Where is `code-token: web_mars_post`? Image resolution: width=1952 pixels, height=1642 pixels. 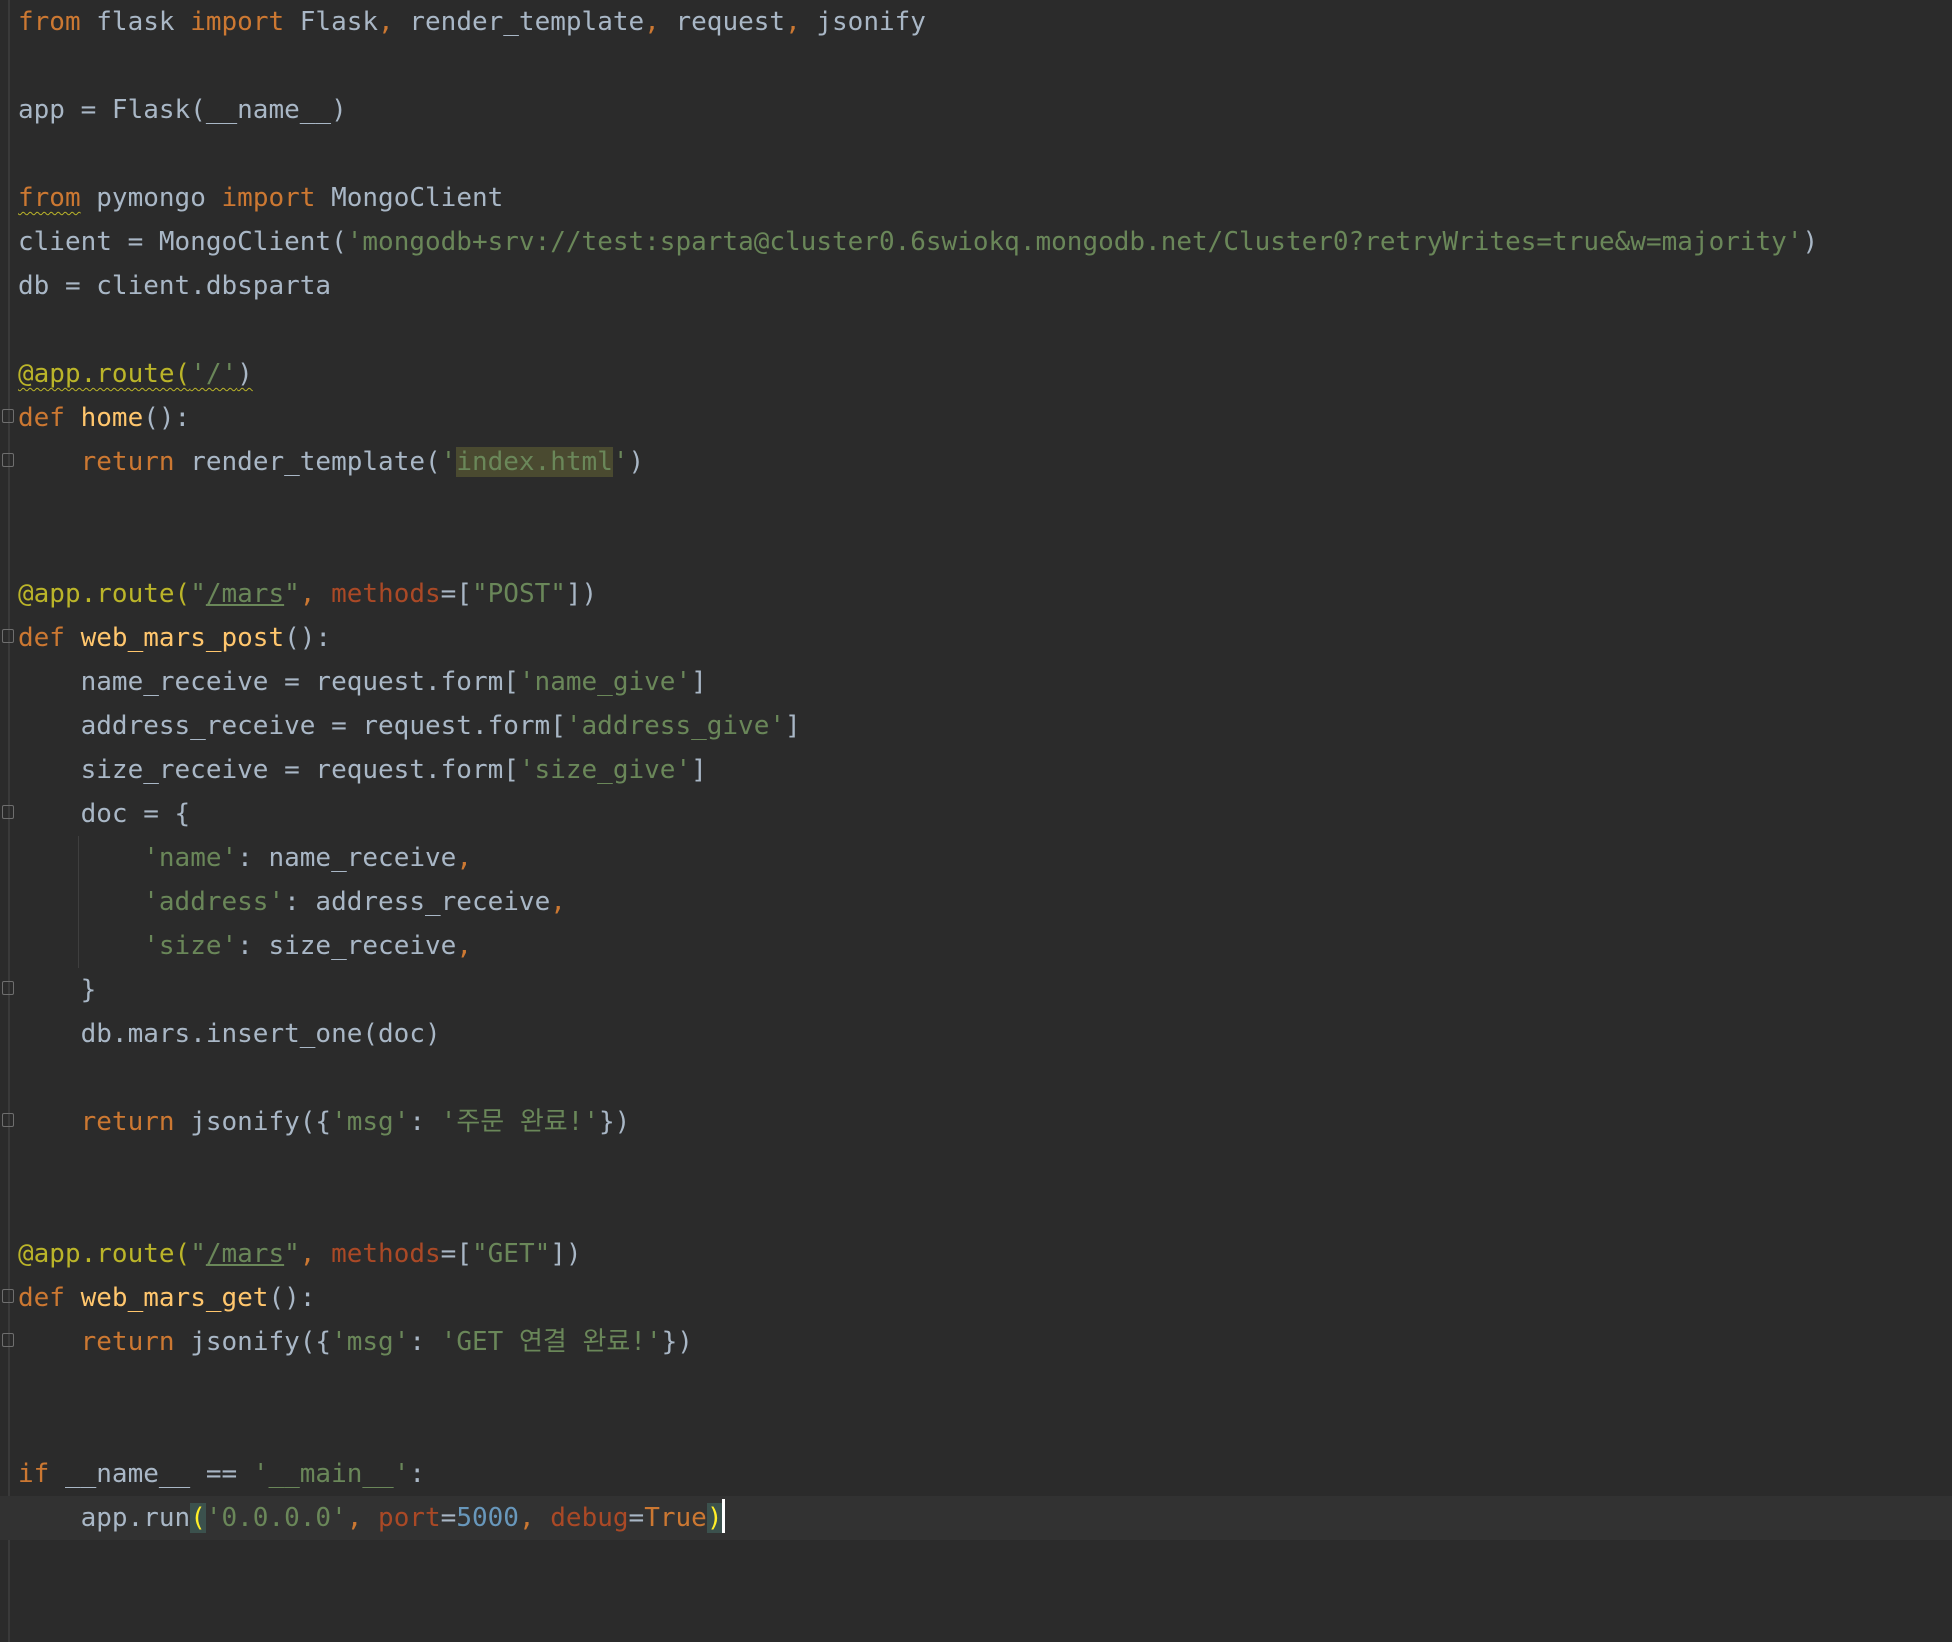
code-token: web_mars_post is located at coordinates (182, 638).